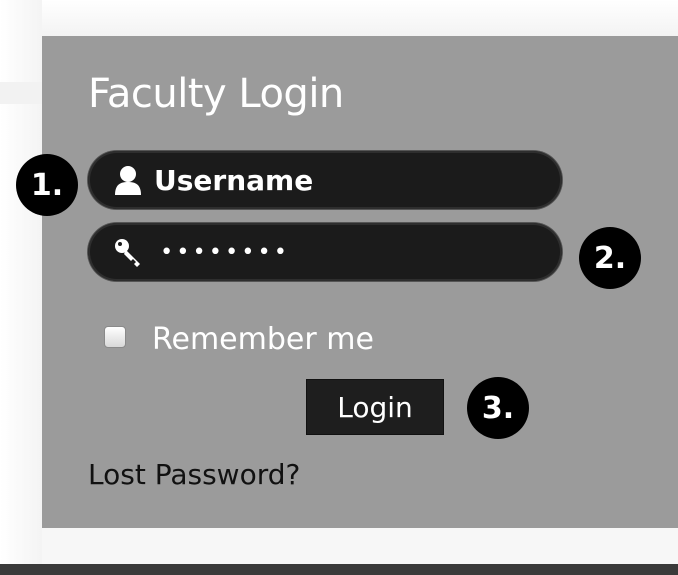  I want to click on annotation-badge-2: 2., so click(610, 258).